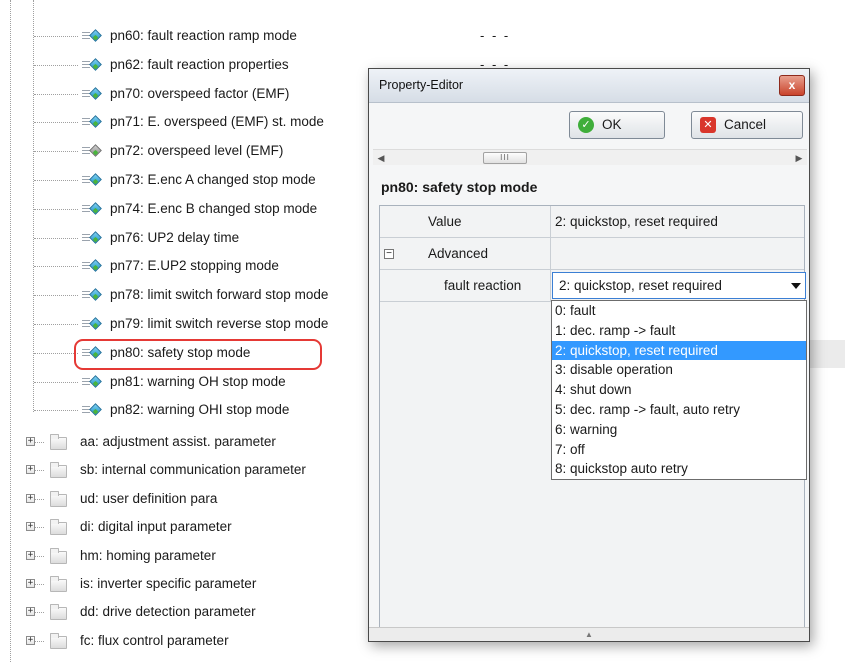  I want to click on value-label: Value, so click(445, 221).